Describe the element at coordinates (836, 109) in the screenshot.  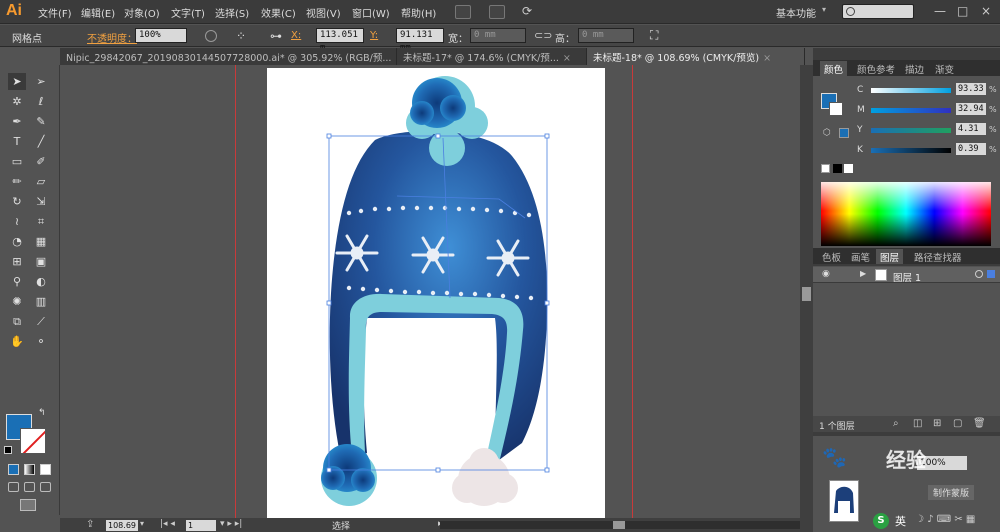
I see `panel-stroke-swatch` at that location.